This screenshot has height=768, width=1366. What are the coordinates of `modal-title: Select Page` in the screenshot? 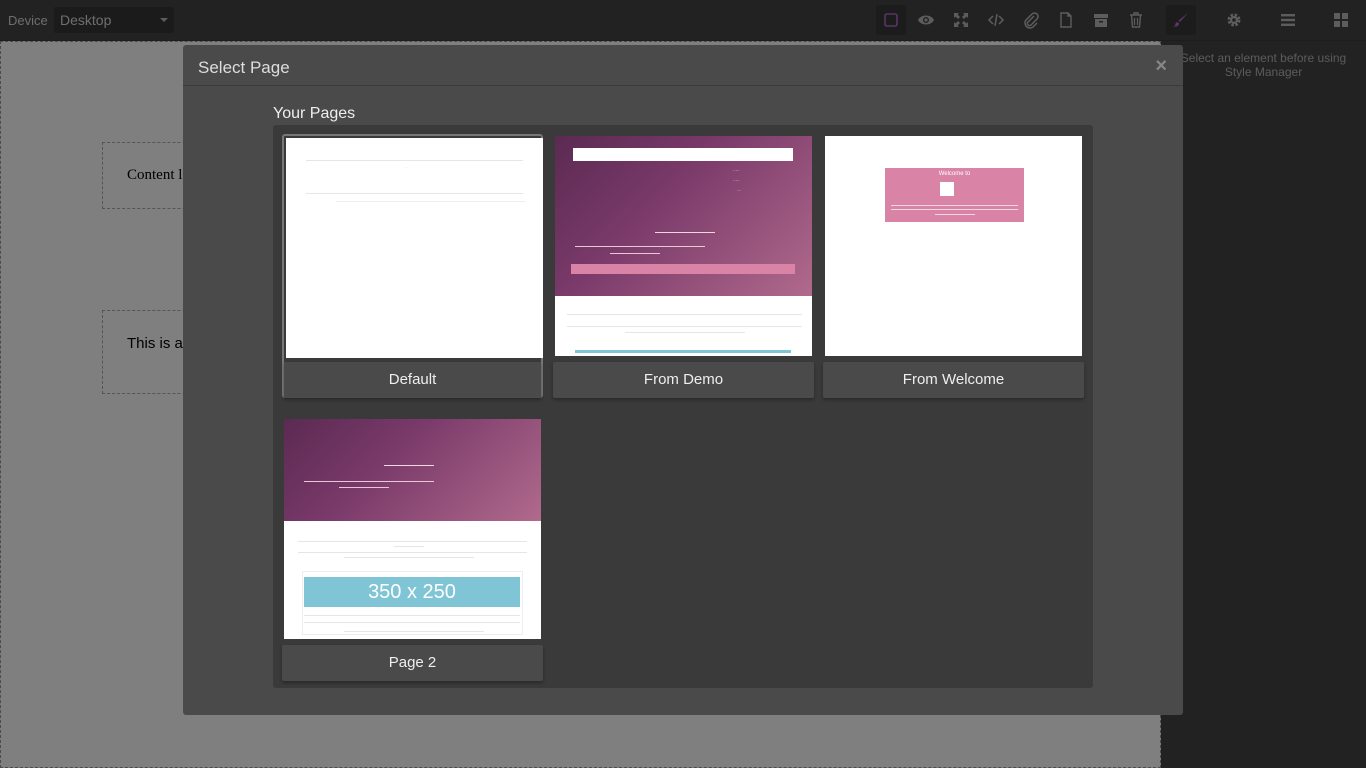 It's located at (244, 67).